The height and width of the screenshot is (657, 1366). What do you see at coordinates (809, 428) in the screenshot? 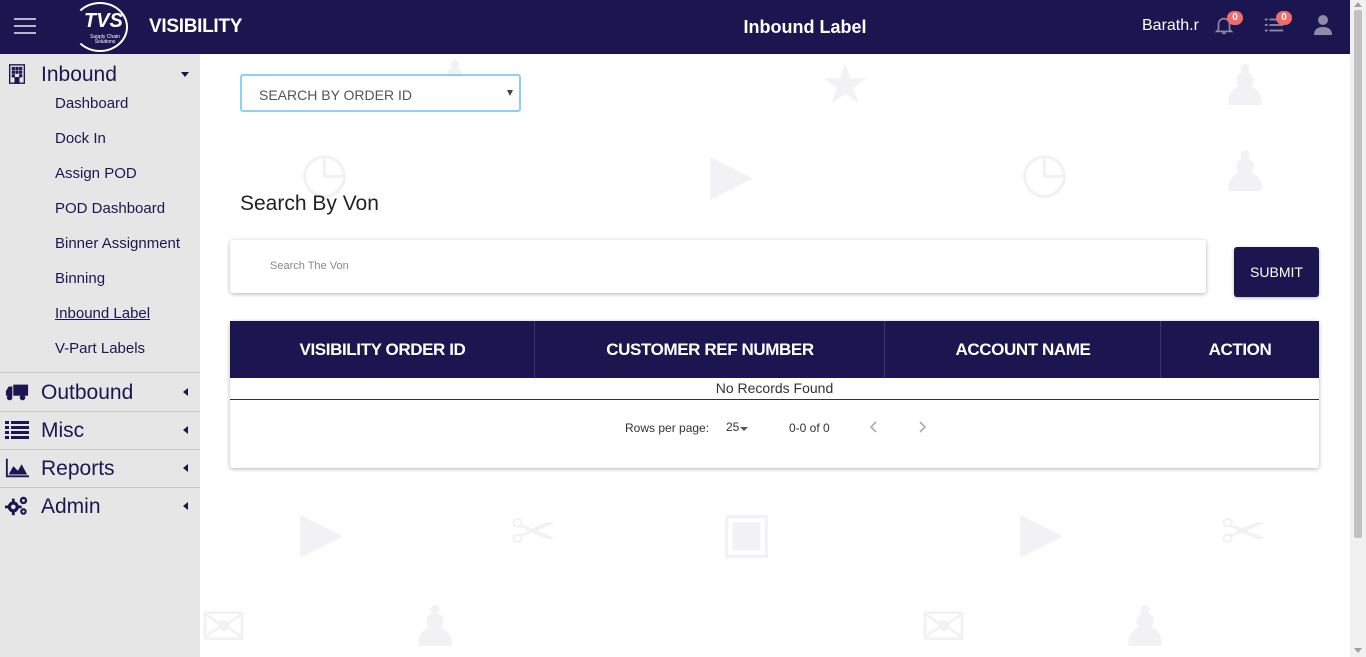
I see `pagination-range: 0-0 of 0` at bounding box center [809, 428].